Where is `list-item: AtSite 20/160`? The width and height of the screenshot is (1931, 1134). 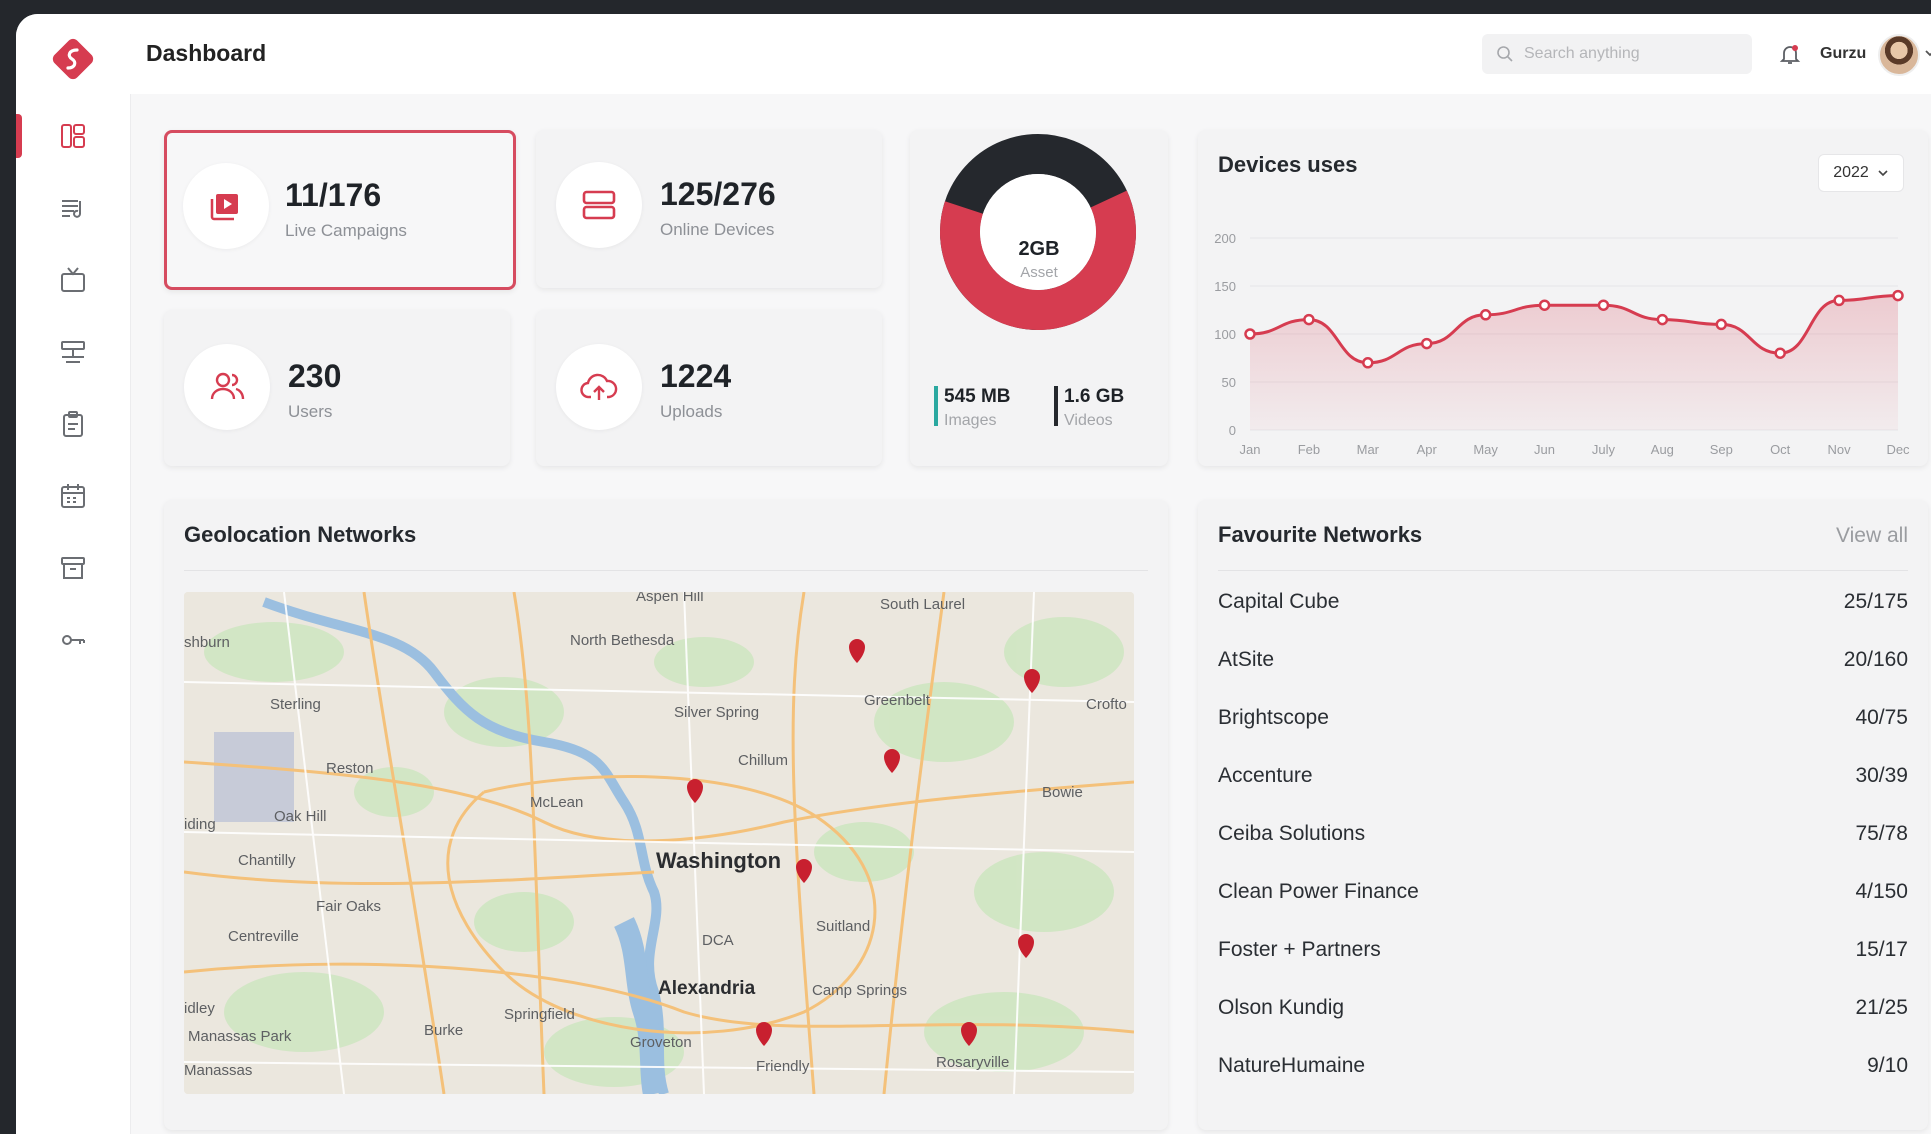
list-item: AtSite 20/160 is located at coordinates (1563, 660).